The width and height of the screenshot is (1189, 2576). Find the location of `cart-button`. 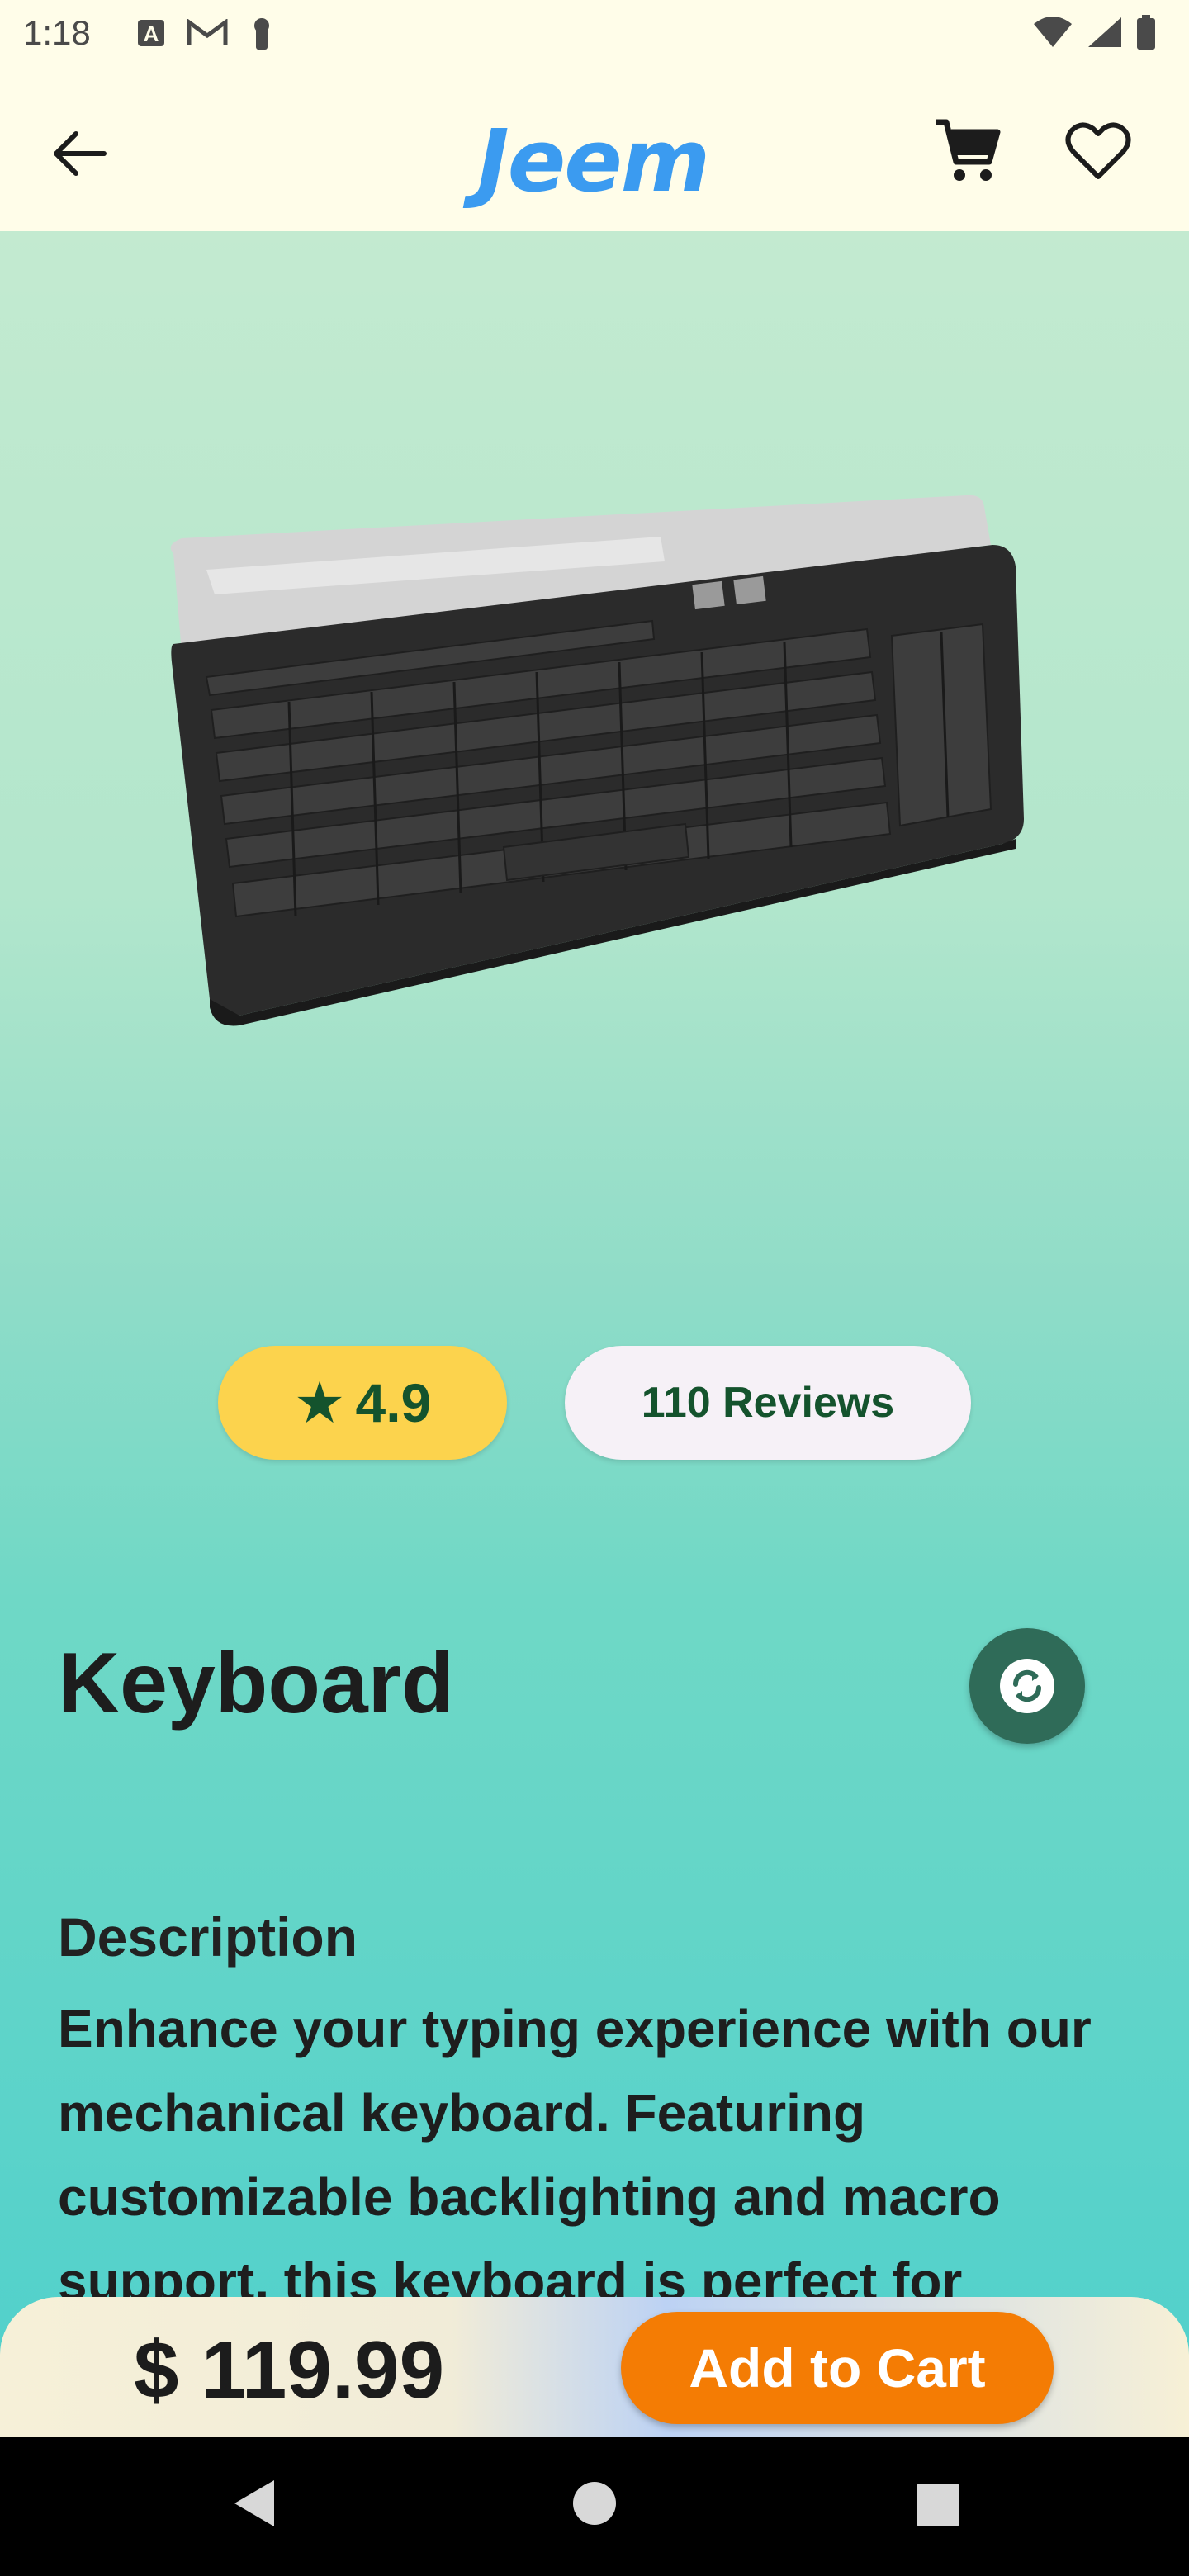

cart-button is located at coordinates (967, 150).